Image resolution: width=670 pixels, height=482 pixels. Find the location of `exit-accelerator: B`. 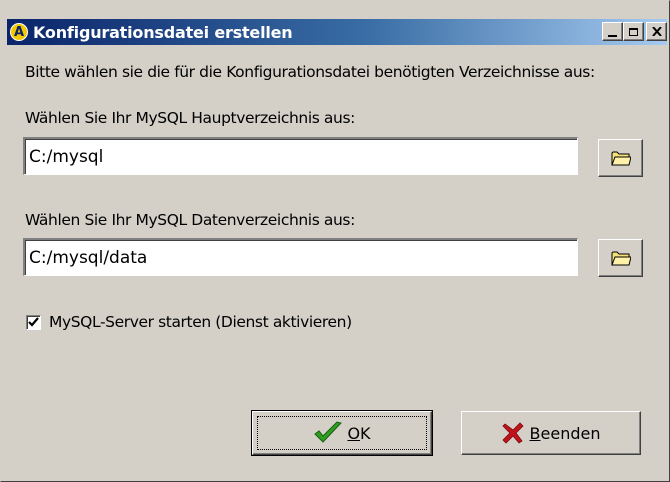

exit-accelerator: B is located at coordinates (535, 433).